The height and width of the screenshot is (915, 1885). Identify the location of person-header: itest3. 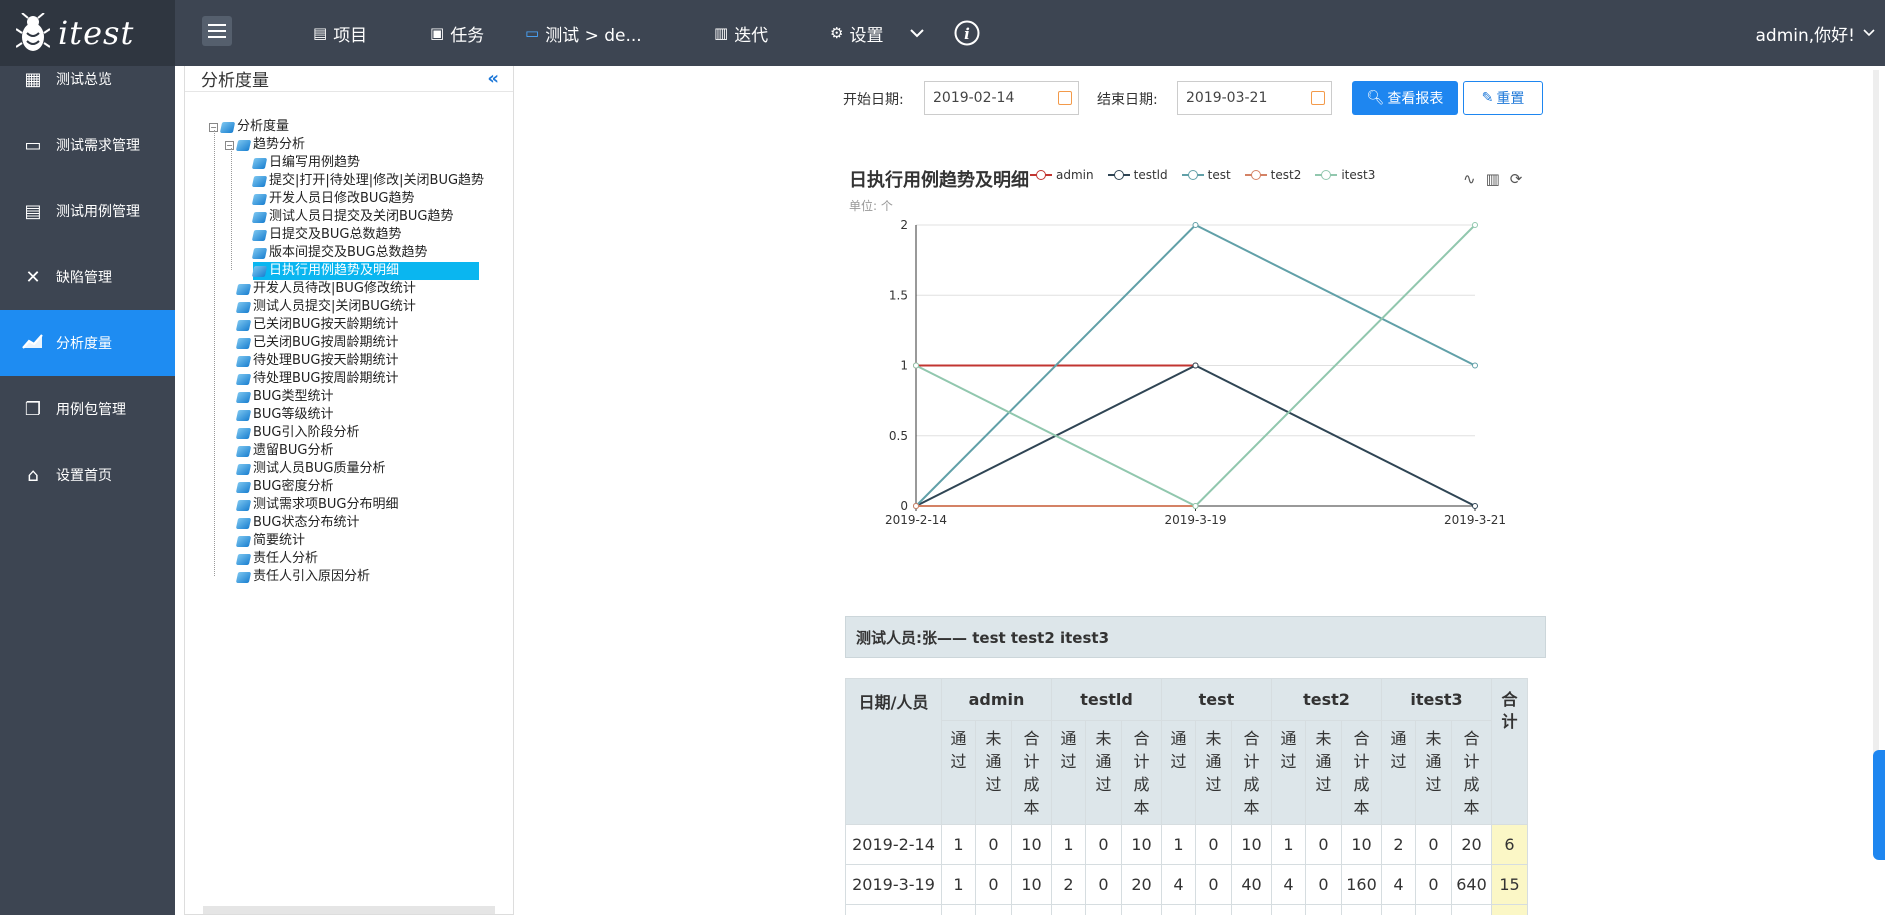
(1436, 699).